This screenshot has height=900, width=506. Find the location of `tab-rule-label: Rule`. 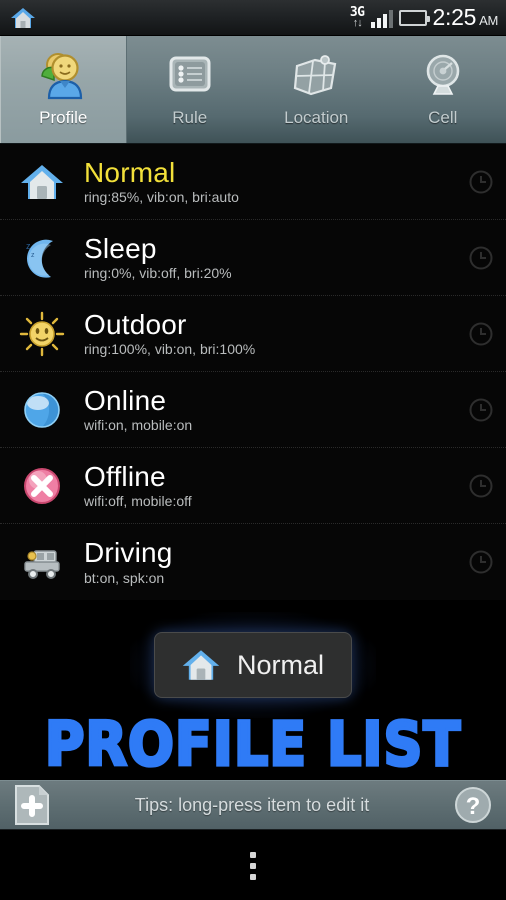

tab-rule-label: Rule is located at coordinates (190, 117).